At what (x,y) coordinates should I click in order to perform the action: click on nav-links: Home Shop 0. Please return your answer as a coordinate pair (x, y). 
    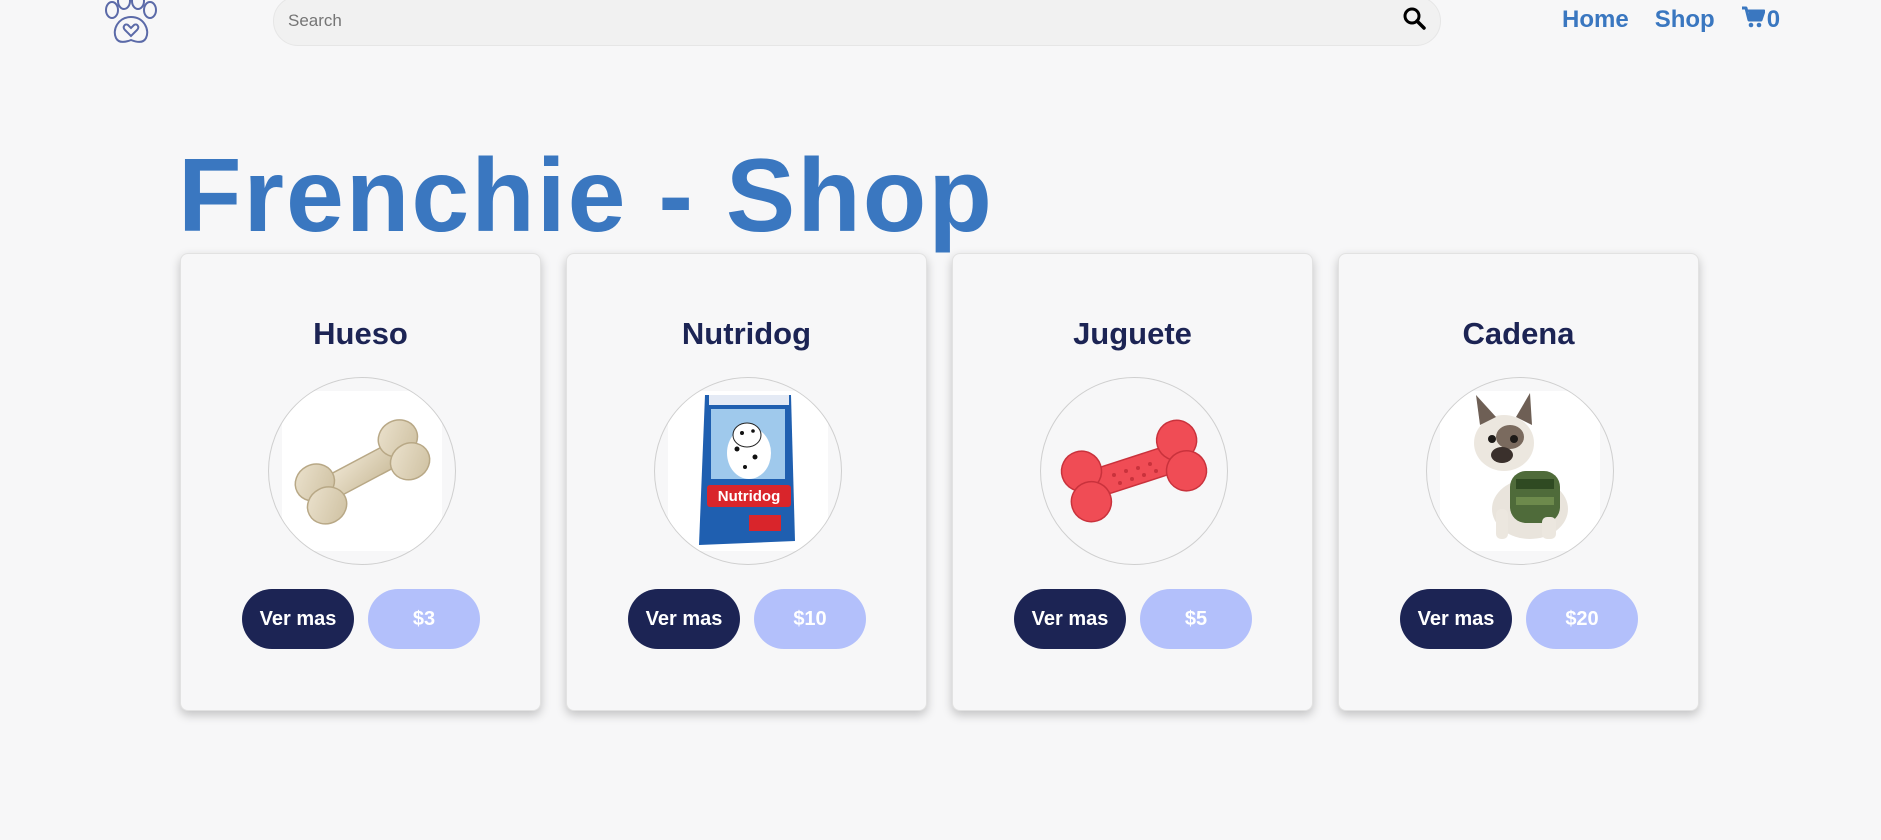
    Looking at the image, I should click on (1671, 20).